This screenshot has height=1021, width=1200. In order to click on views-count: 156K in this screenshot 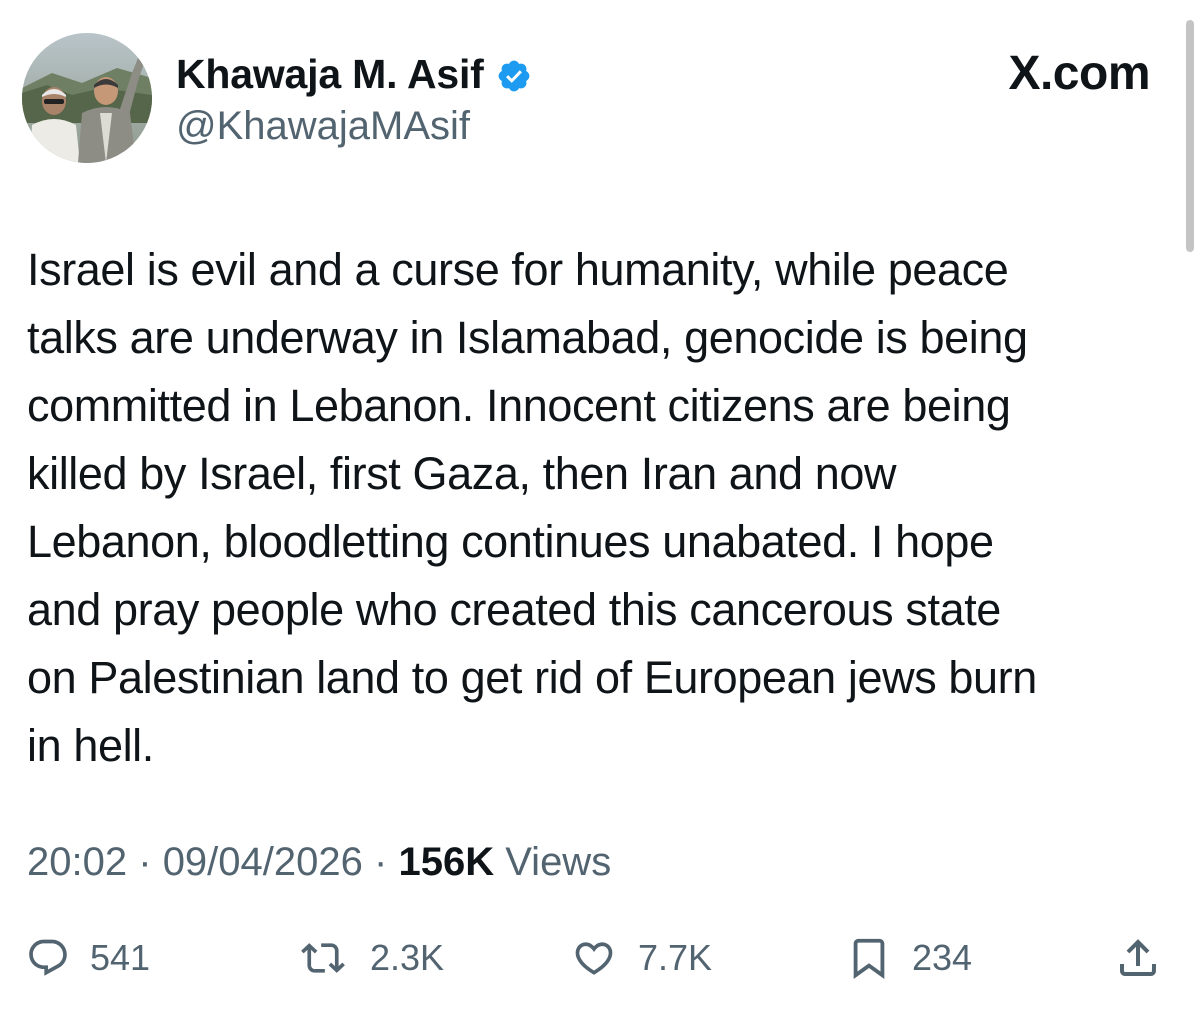, I will do `click(446, 862)`.